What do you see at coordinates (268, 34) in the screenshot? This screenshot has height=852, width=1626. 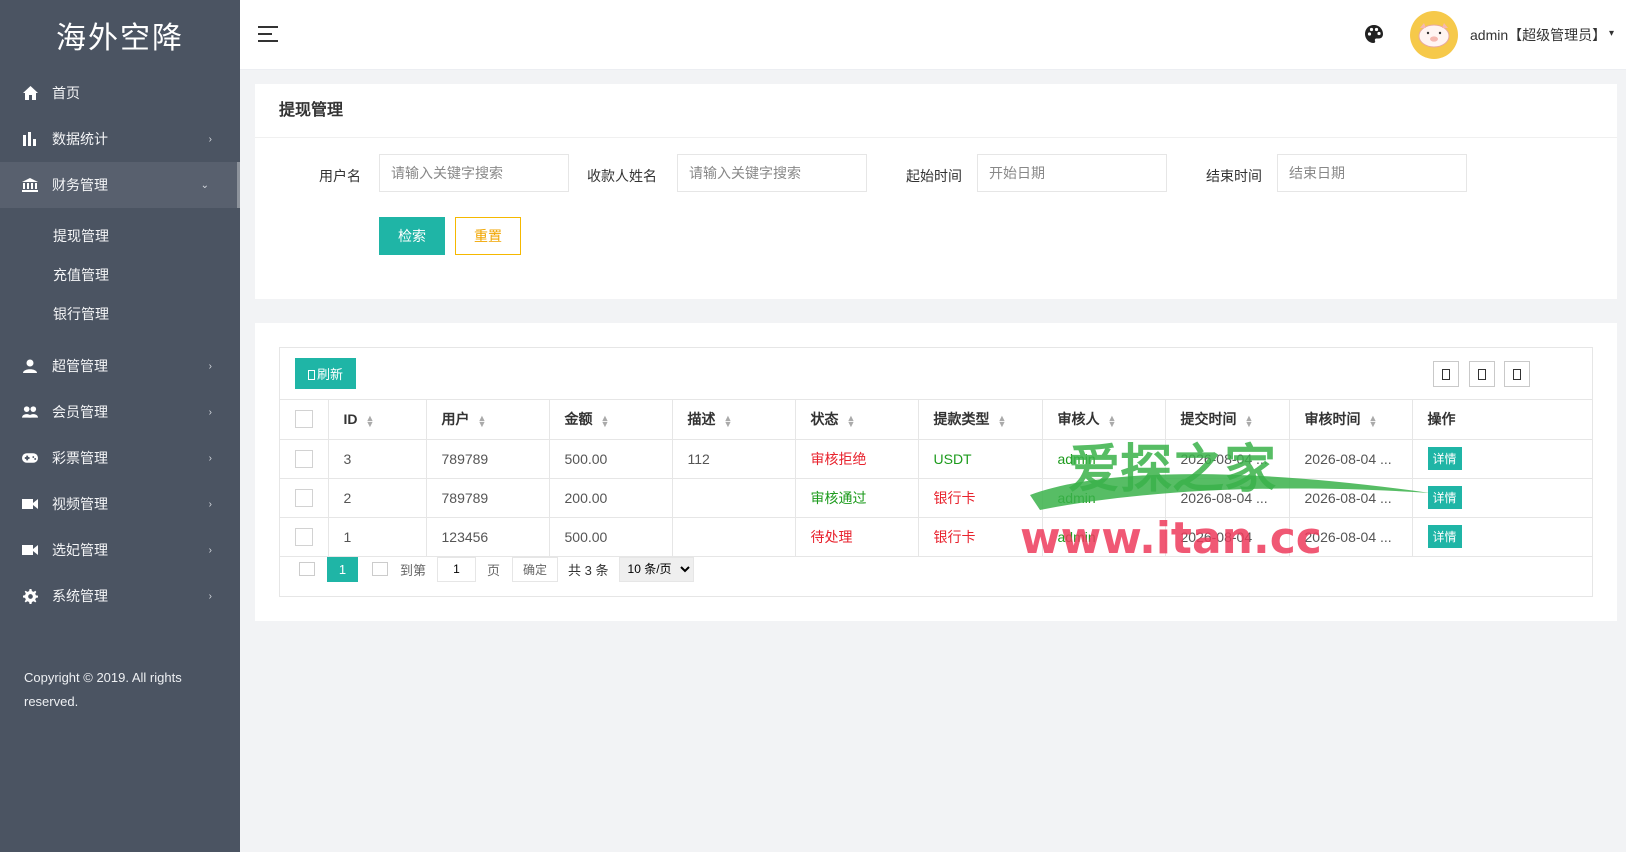 I see `hamburger-menu-icon` at bounding box center [268, 34].